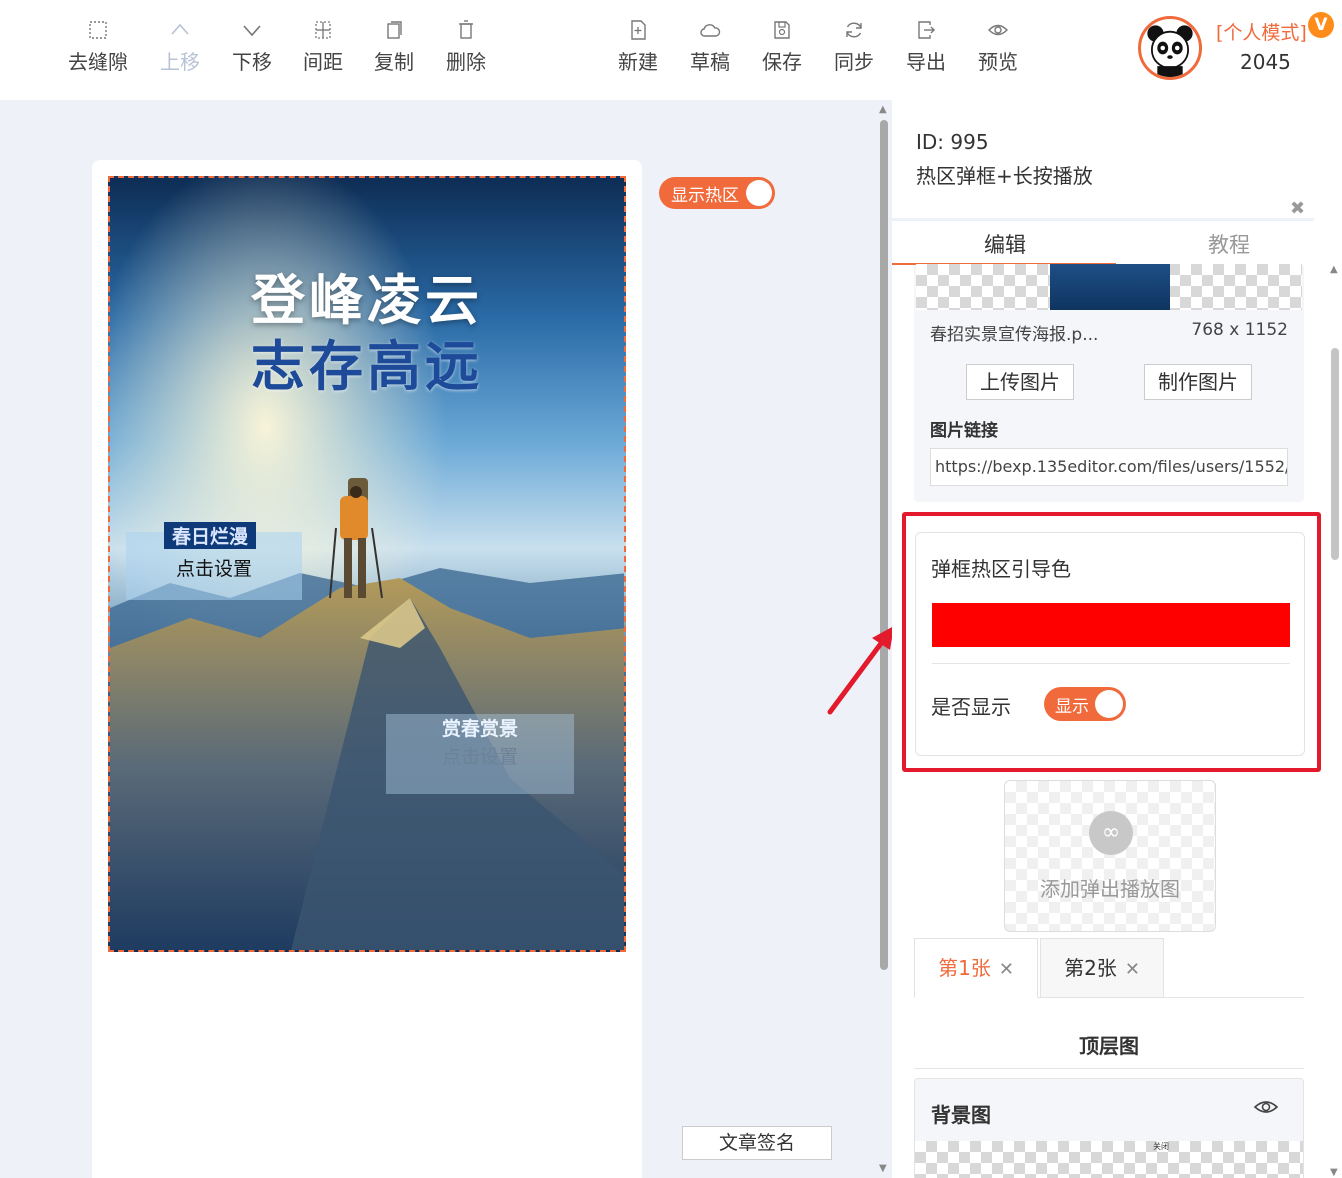 This screenshot has width=1342, height=1178. What do you see at coordinates (759, 193) in the screenshot?
I see `toggle-knob` at bounding box center [759, 193].